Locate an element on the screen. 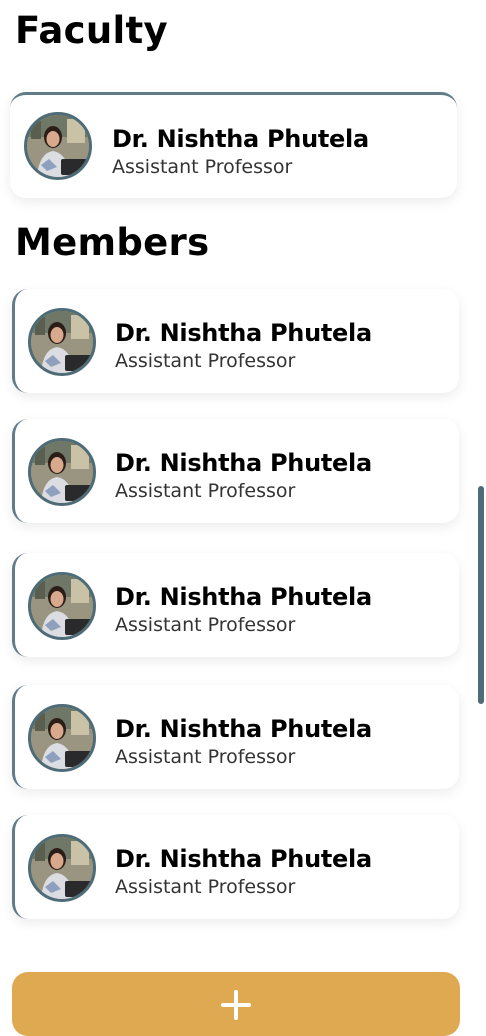  add-member-button is located at coordinates (236, 1004).